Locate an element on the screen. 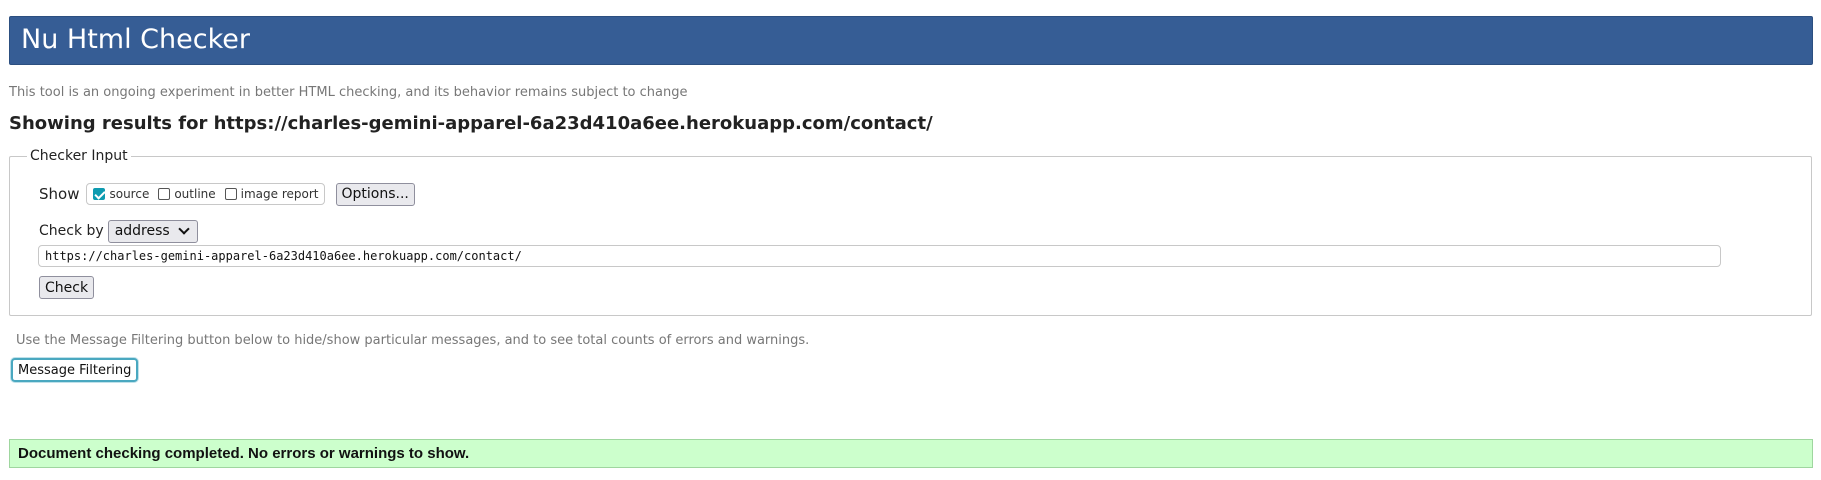 The width and height of the screenshot is (1821, 480). show-options-group: source outline image report is located at coordinates (205, 194).